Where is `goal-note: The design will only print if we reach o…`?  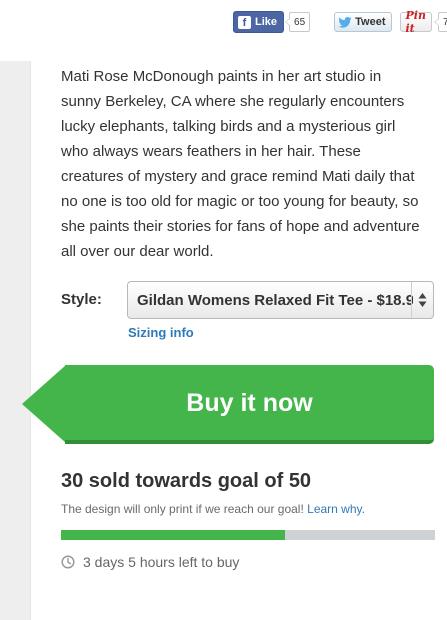
goal-note: The design will only print if we reach o… is located at coordinates (213, 509).